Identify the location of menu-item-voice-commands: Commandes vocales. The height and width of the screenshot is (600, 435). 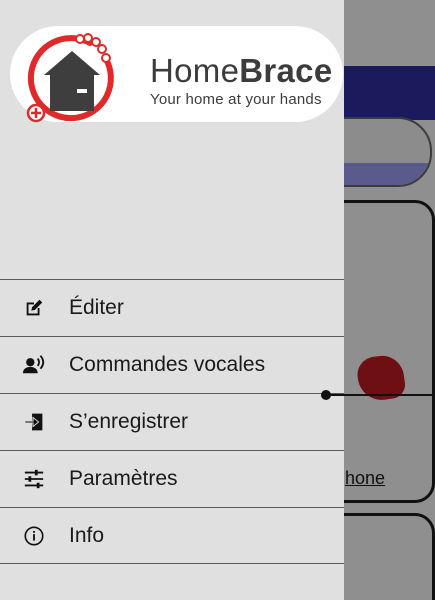
(172, 364).